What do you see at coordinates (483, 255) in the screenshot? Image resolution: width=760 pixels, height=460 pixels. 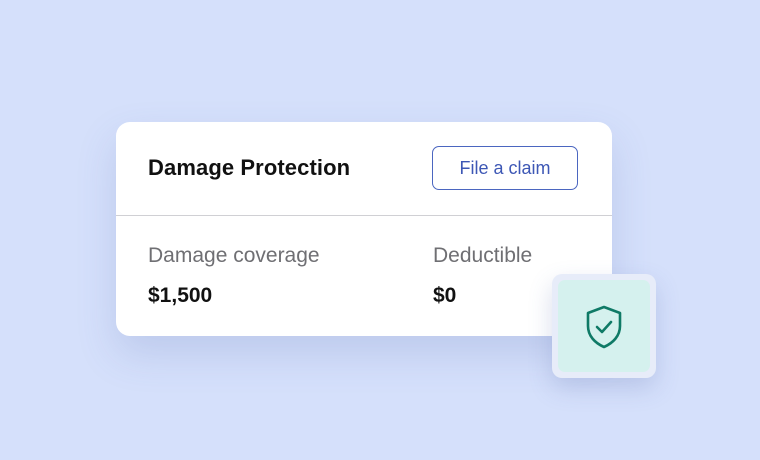 I see `deductible-label: Deductible` at bounding box center [483, 255].